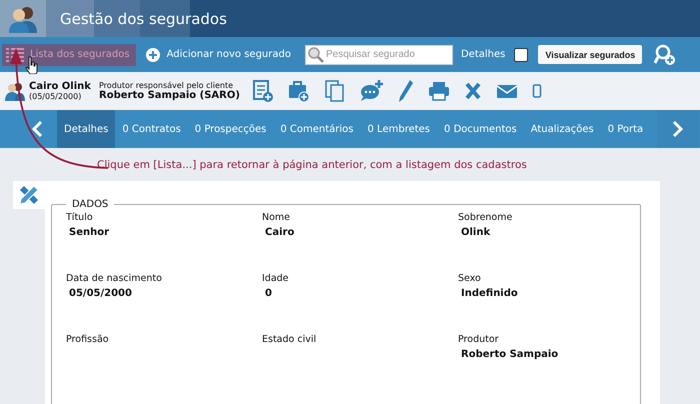 The height and width of the screenshot is (404, 700). Describe the element at coordinates (476, 232) in the screenshot. I see `field-value: Olink` at that location.